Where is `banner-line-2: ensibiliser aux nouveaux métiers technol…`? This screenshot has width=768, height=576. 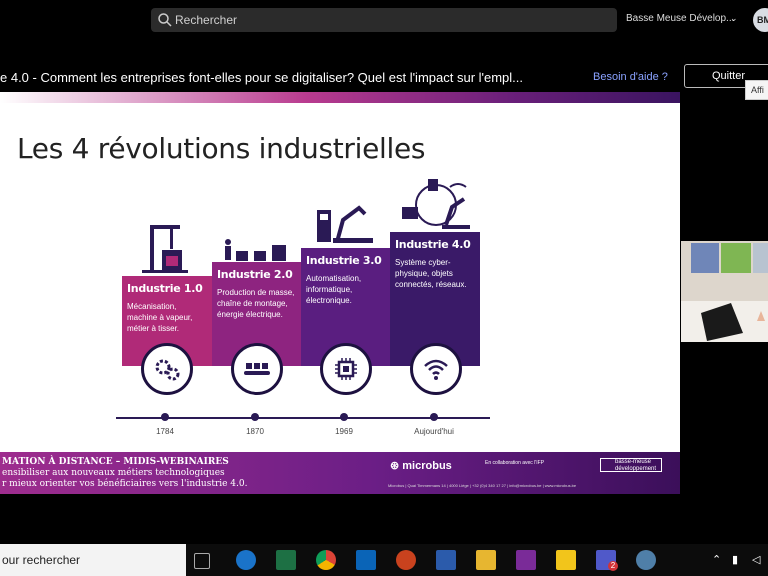 banner-line-2: ensibiliser aux nouveaux métiers technol… is located at coordinates (113, 473).